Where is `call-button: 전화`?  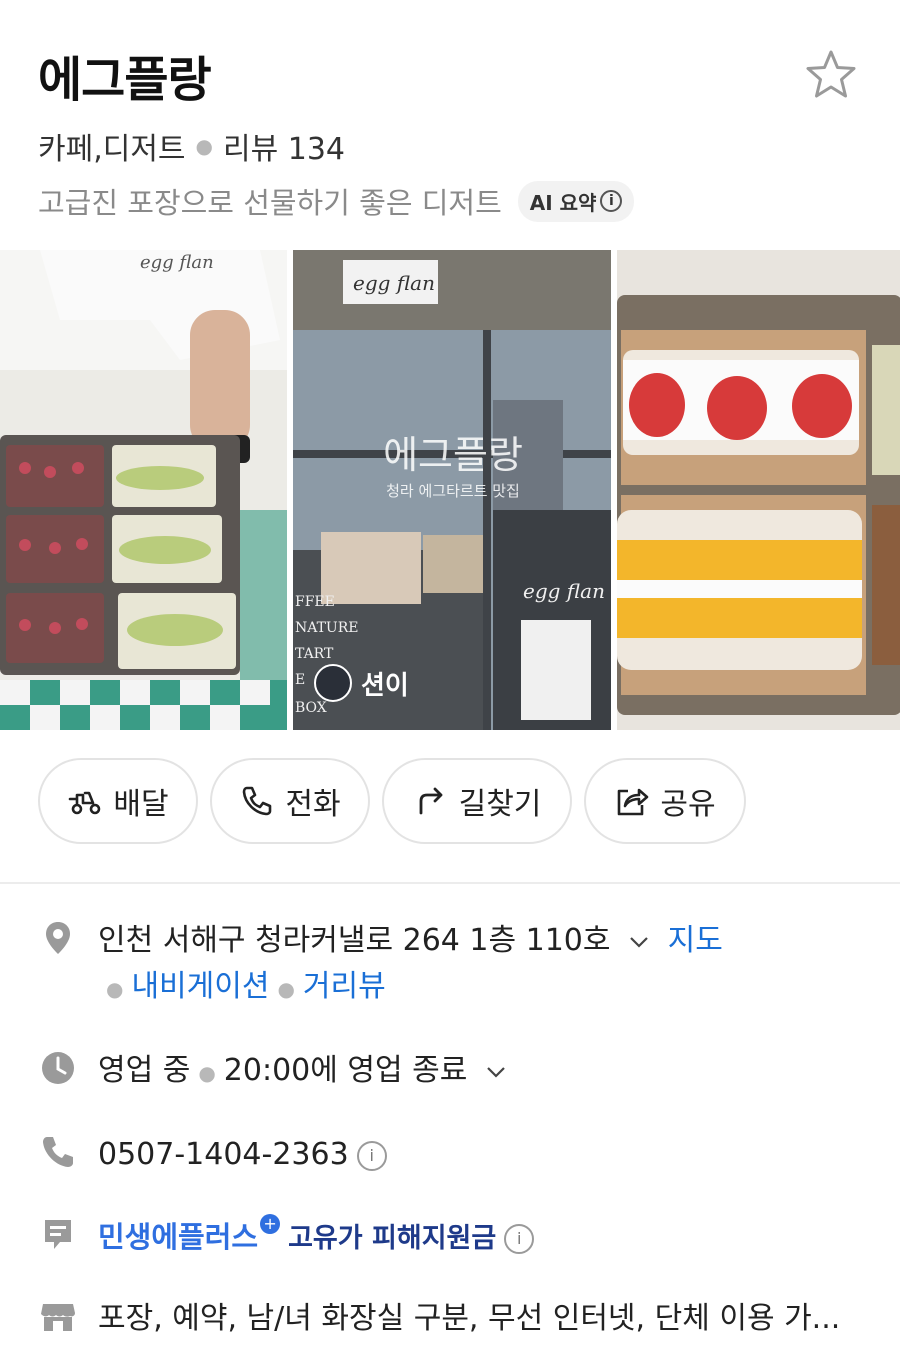 call-button: 전화 is located at coordinates (290, 801).